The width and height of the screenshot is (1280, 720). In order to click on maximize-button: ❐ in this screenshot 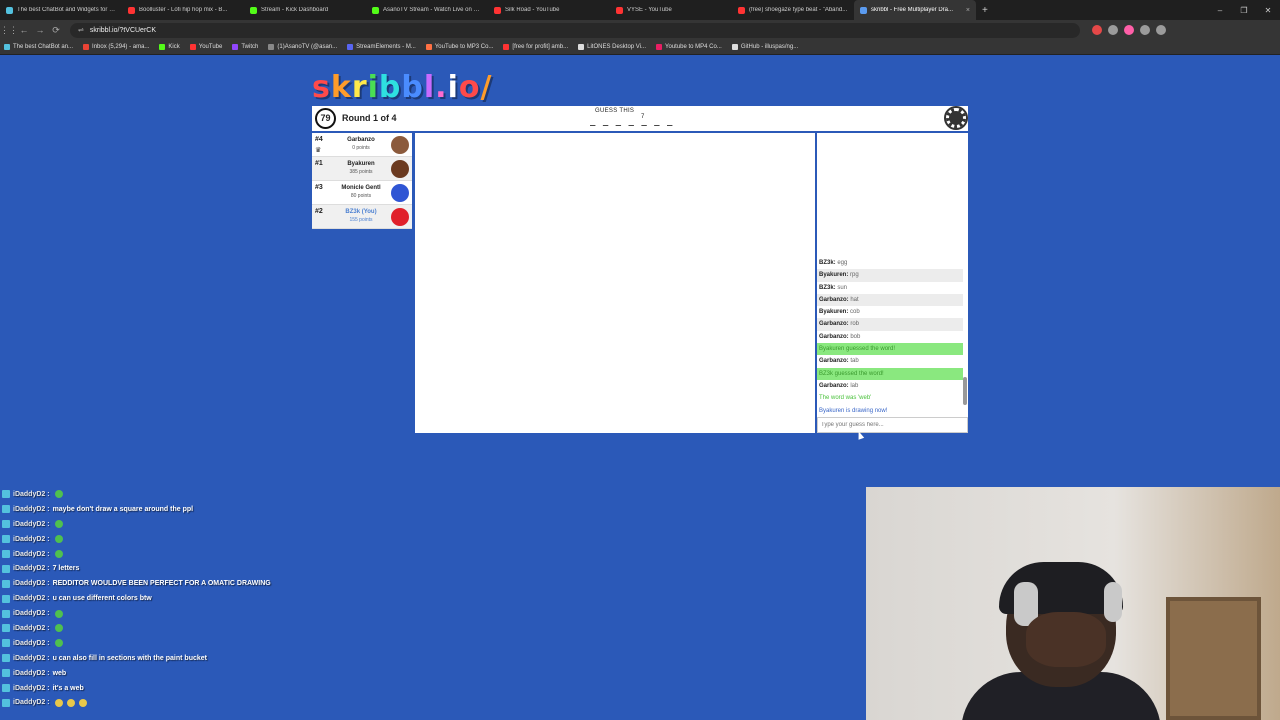, I will do `click(1244, 10)`.